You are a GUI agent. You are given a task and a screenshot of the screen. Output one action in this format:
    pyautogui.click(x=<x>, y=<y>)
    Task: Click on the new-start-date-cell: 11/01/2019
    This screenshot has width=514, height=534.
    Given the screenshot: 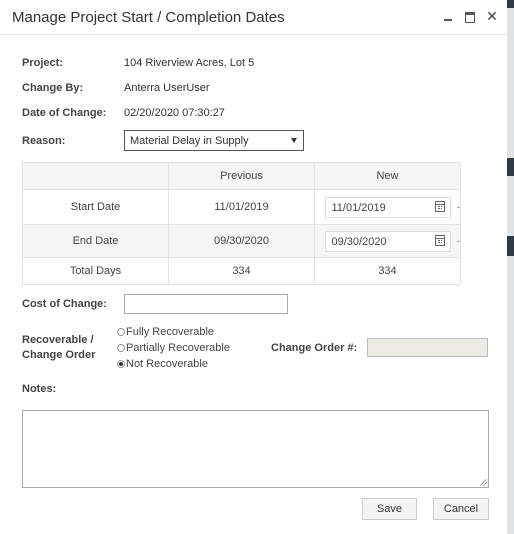 What is the action you would take?
    pyautogui.click(x=387, y=207)
    